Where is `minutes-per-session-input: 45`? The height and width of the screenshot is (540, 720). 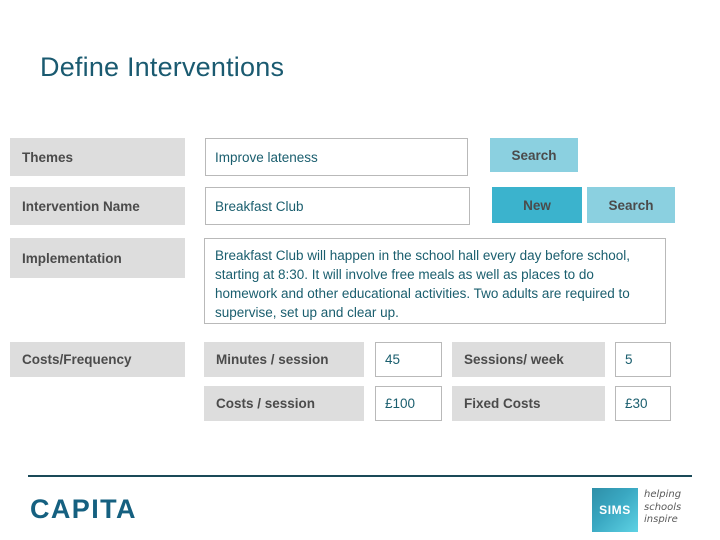 minutes-per-session-input: 45 is located at coordinates (408, 359).